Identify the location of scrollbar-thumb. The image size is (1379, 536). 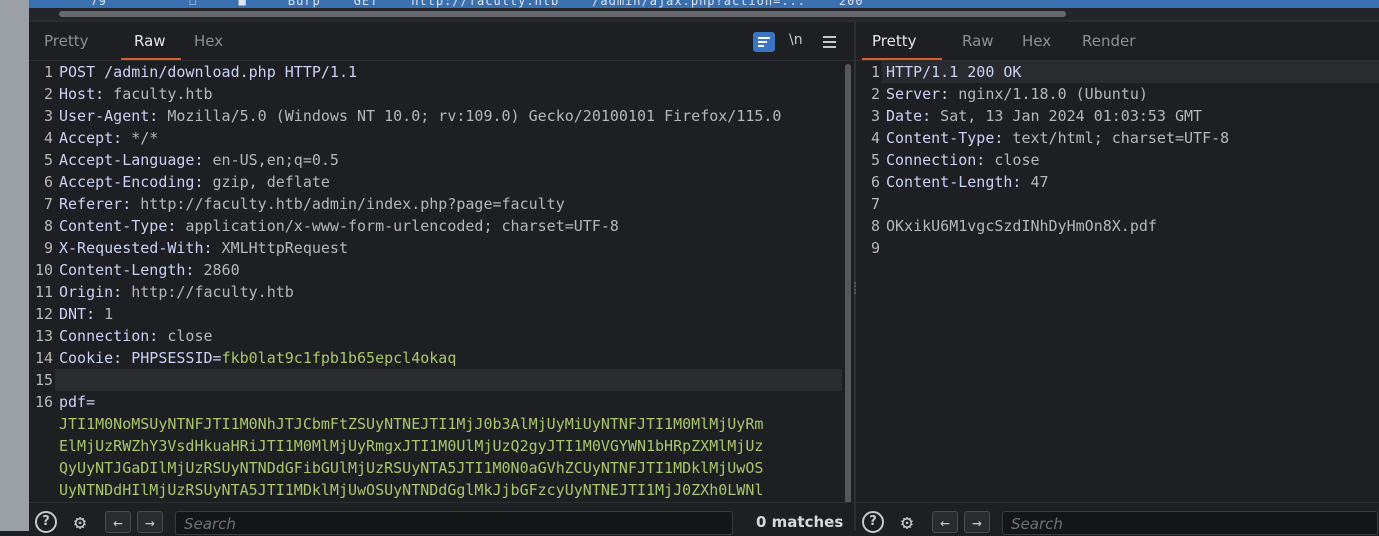
(848, 284).